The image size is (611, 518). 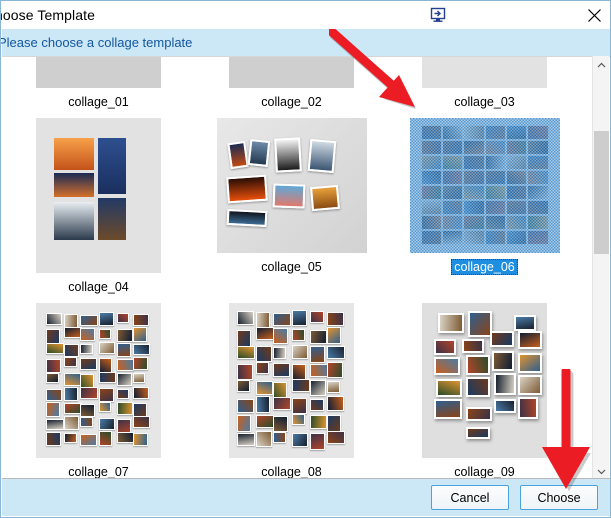 I want to click on close-icon, so click(x=594, y=15).